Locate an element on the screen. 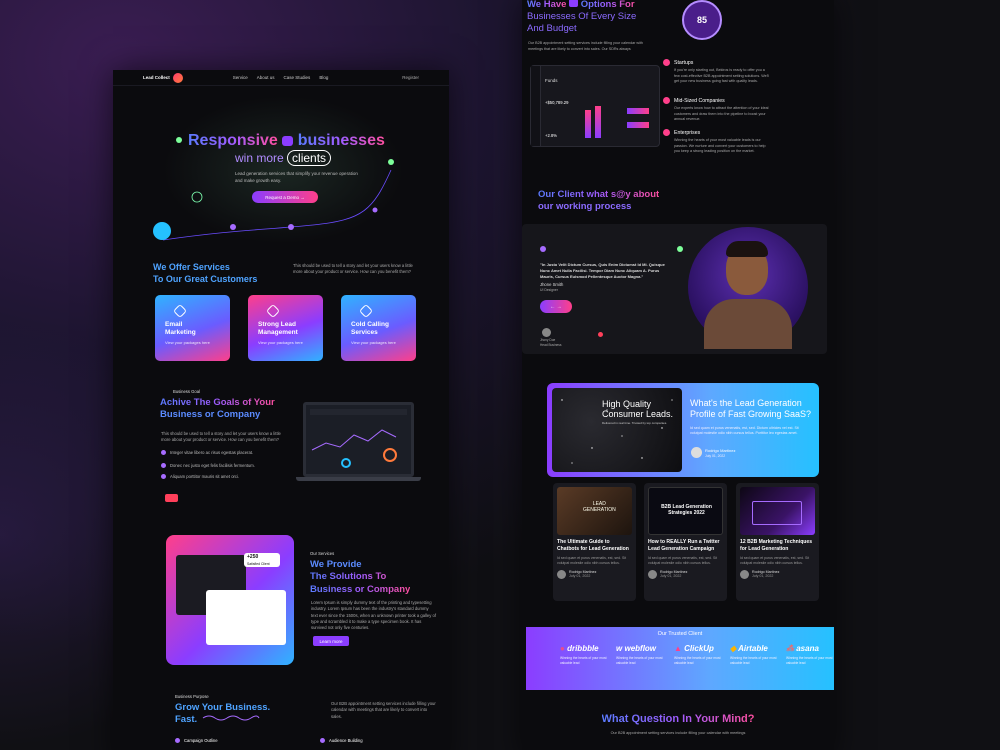  dashboard-panel-light is located at coordinates (246, 617).